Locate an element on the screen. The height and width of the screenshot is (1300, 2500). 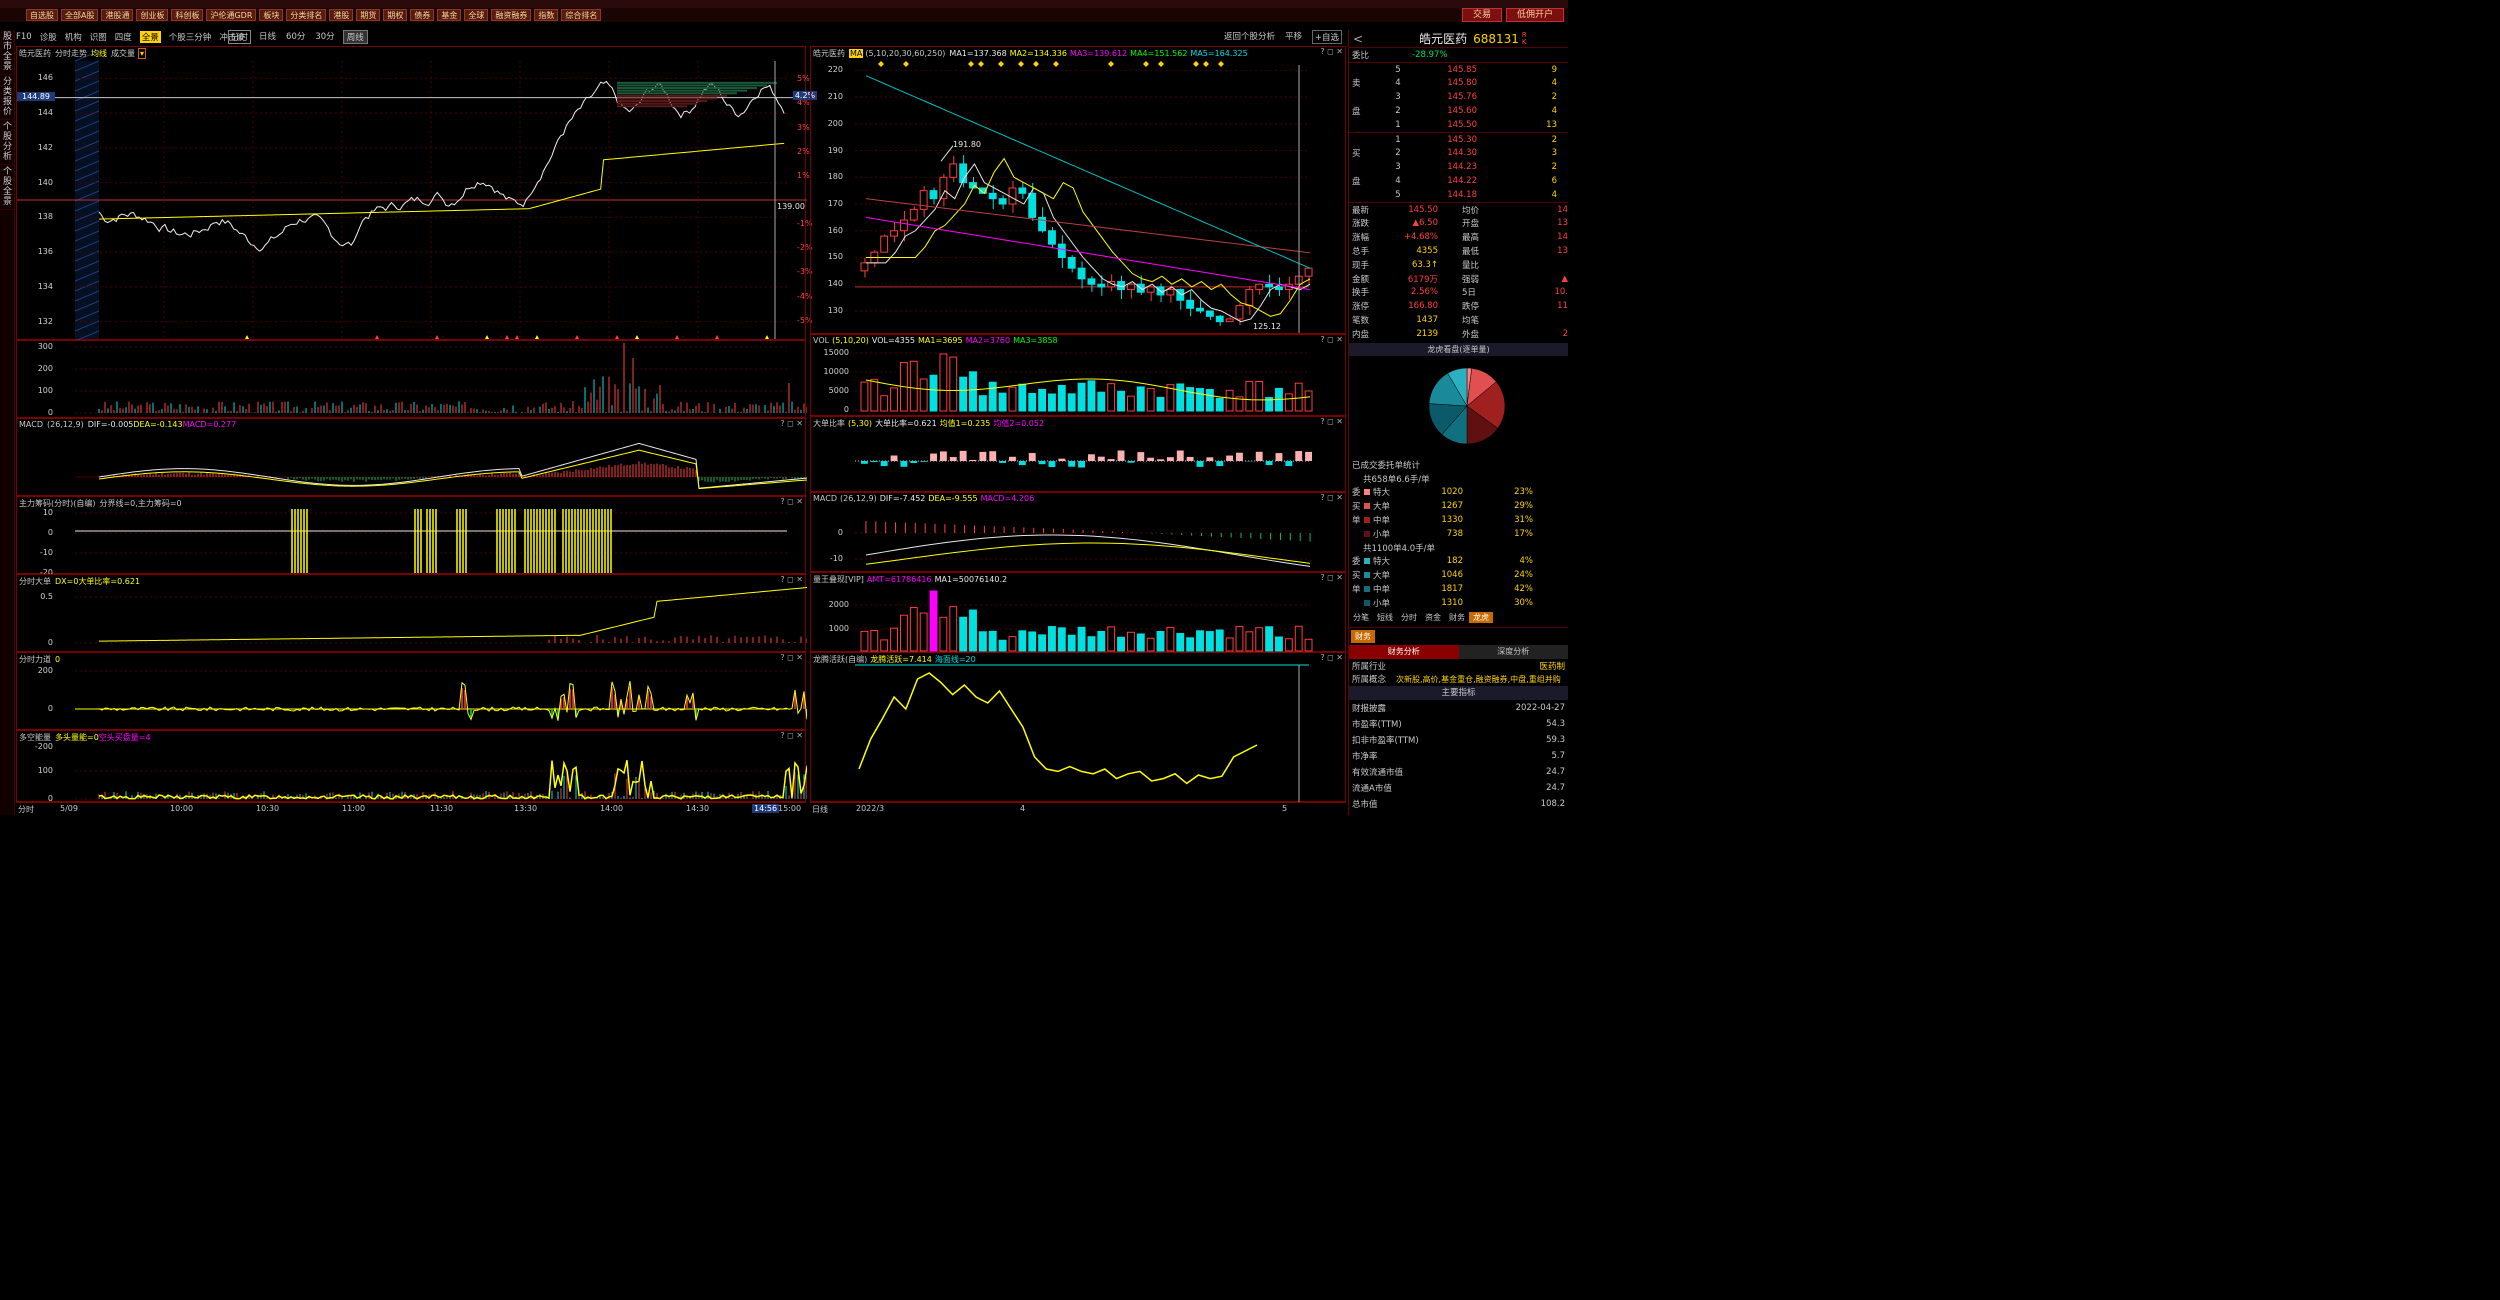
toolbar-item: 识图 is located at coordinates (98, 37).